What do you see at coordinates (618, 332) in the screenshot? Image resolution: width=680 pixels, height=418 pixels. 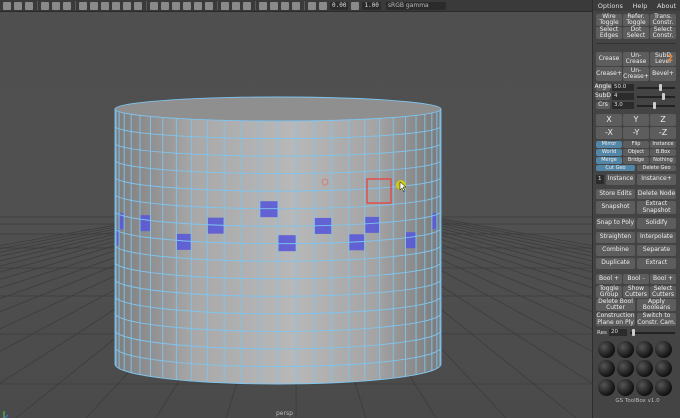 I see `res-field: 20` at bounding box center [618, 332].